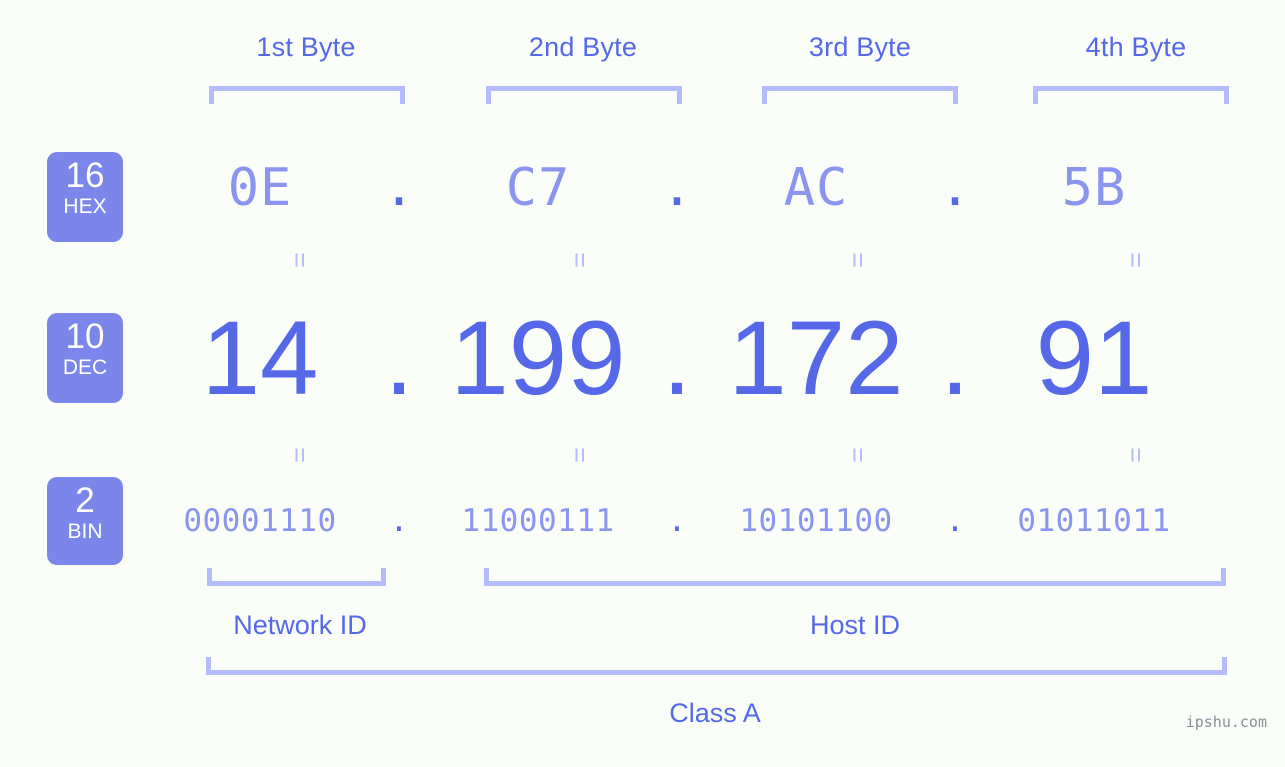 Image resolution: width=1285 pixels, height=767 pixels. I want to click on host-id-label: Host ID, so click(855, 625).